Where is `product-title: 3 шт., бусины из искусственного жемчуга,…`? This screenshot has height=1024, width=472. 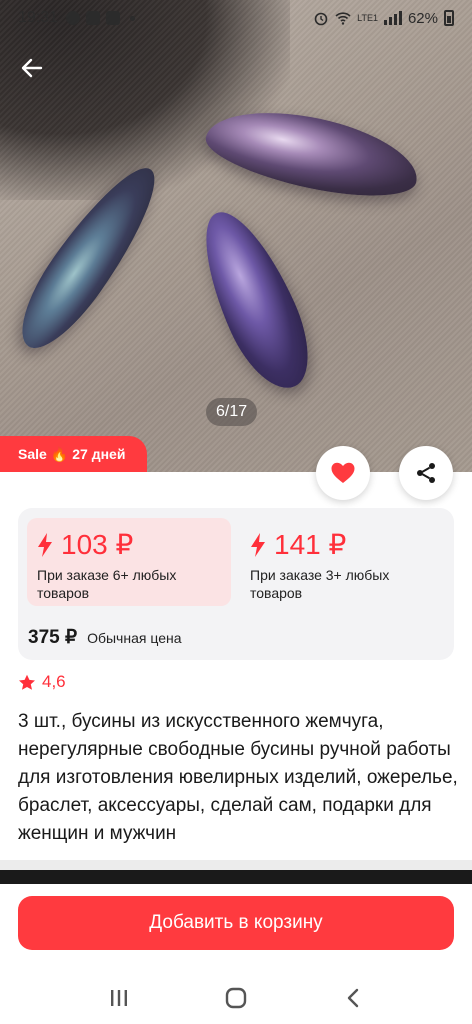 product-title: 3 шт., бусины из искусственного жемчуга,… is located at coordinates (238, 777).